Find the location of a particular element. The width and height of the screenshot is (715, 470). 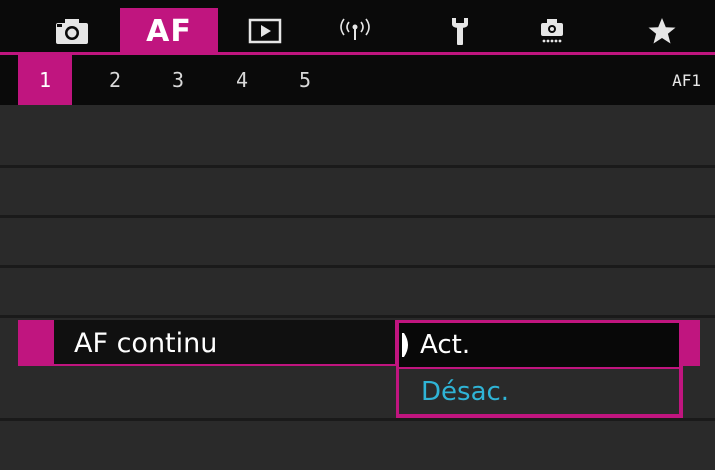

page-tab-3-label: 3 is located at coordinates (178, 80).